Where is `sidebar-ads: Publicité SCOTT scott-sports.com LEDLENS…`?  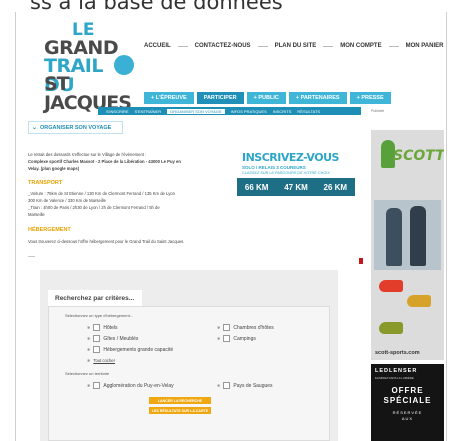
sidebar-ads: Publicité SCOTT scott-sports.com LEDLENS… is located at coordinates (407, 275).